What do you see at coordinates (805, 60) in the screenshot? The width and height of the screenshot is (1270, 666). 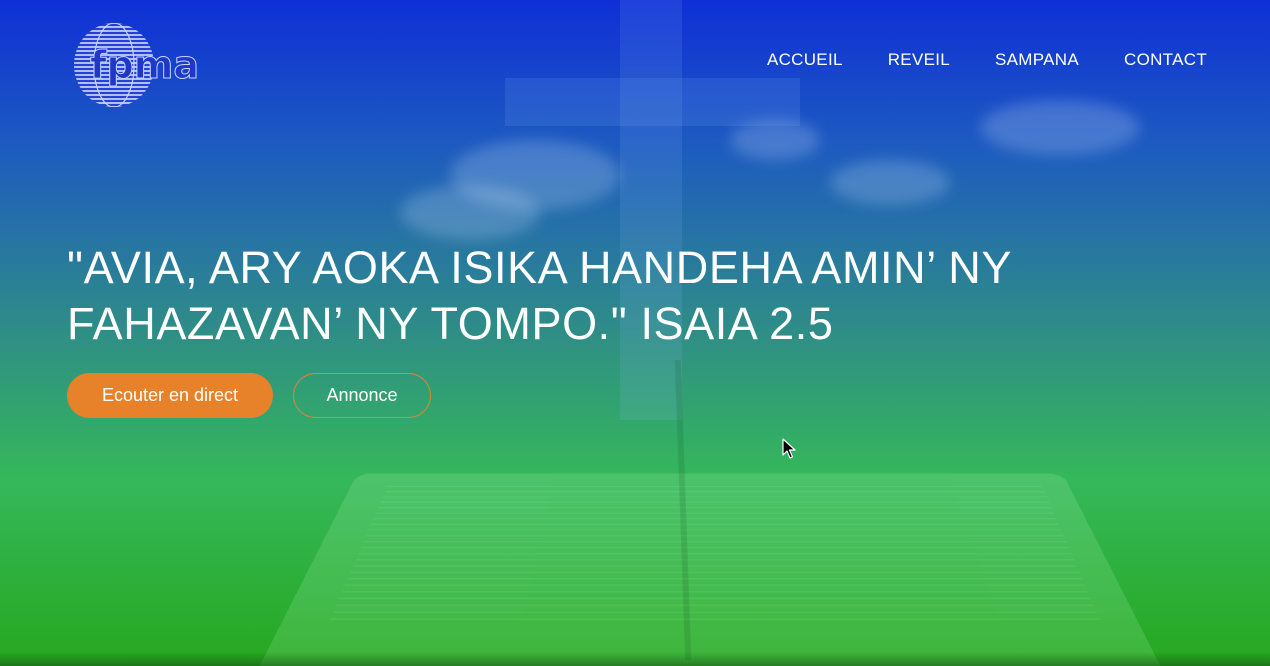 I see `nav-item-accueil: ACCUEIL` at bounding box center [805, 60].